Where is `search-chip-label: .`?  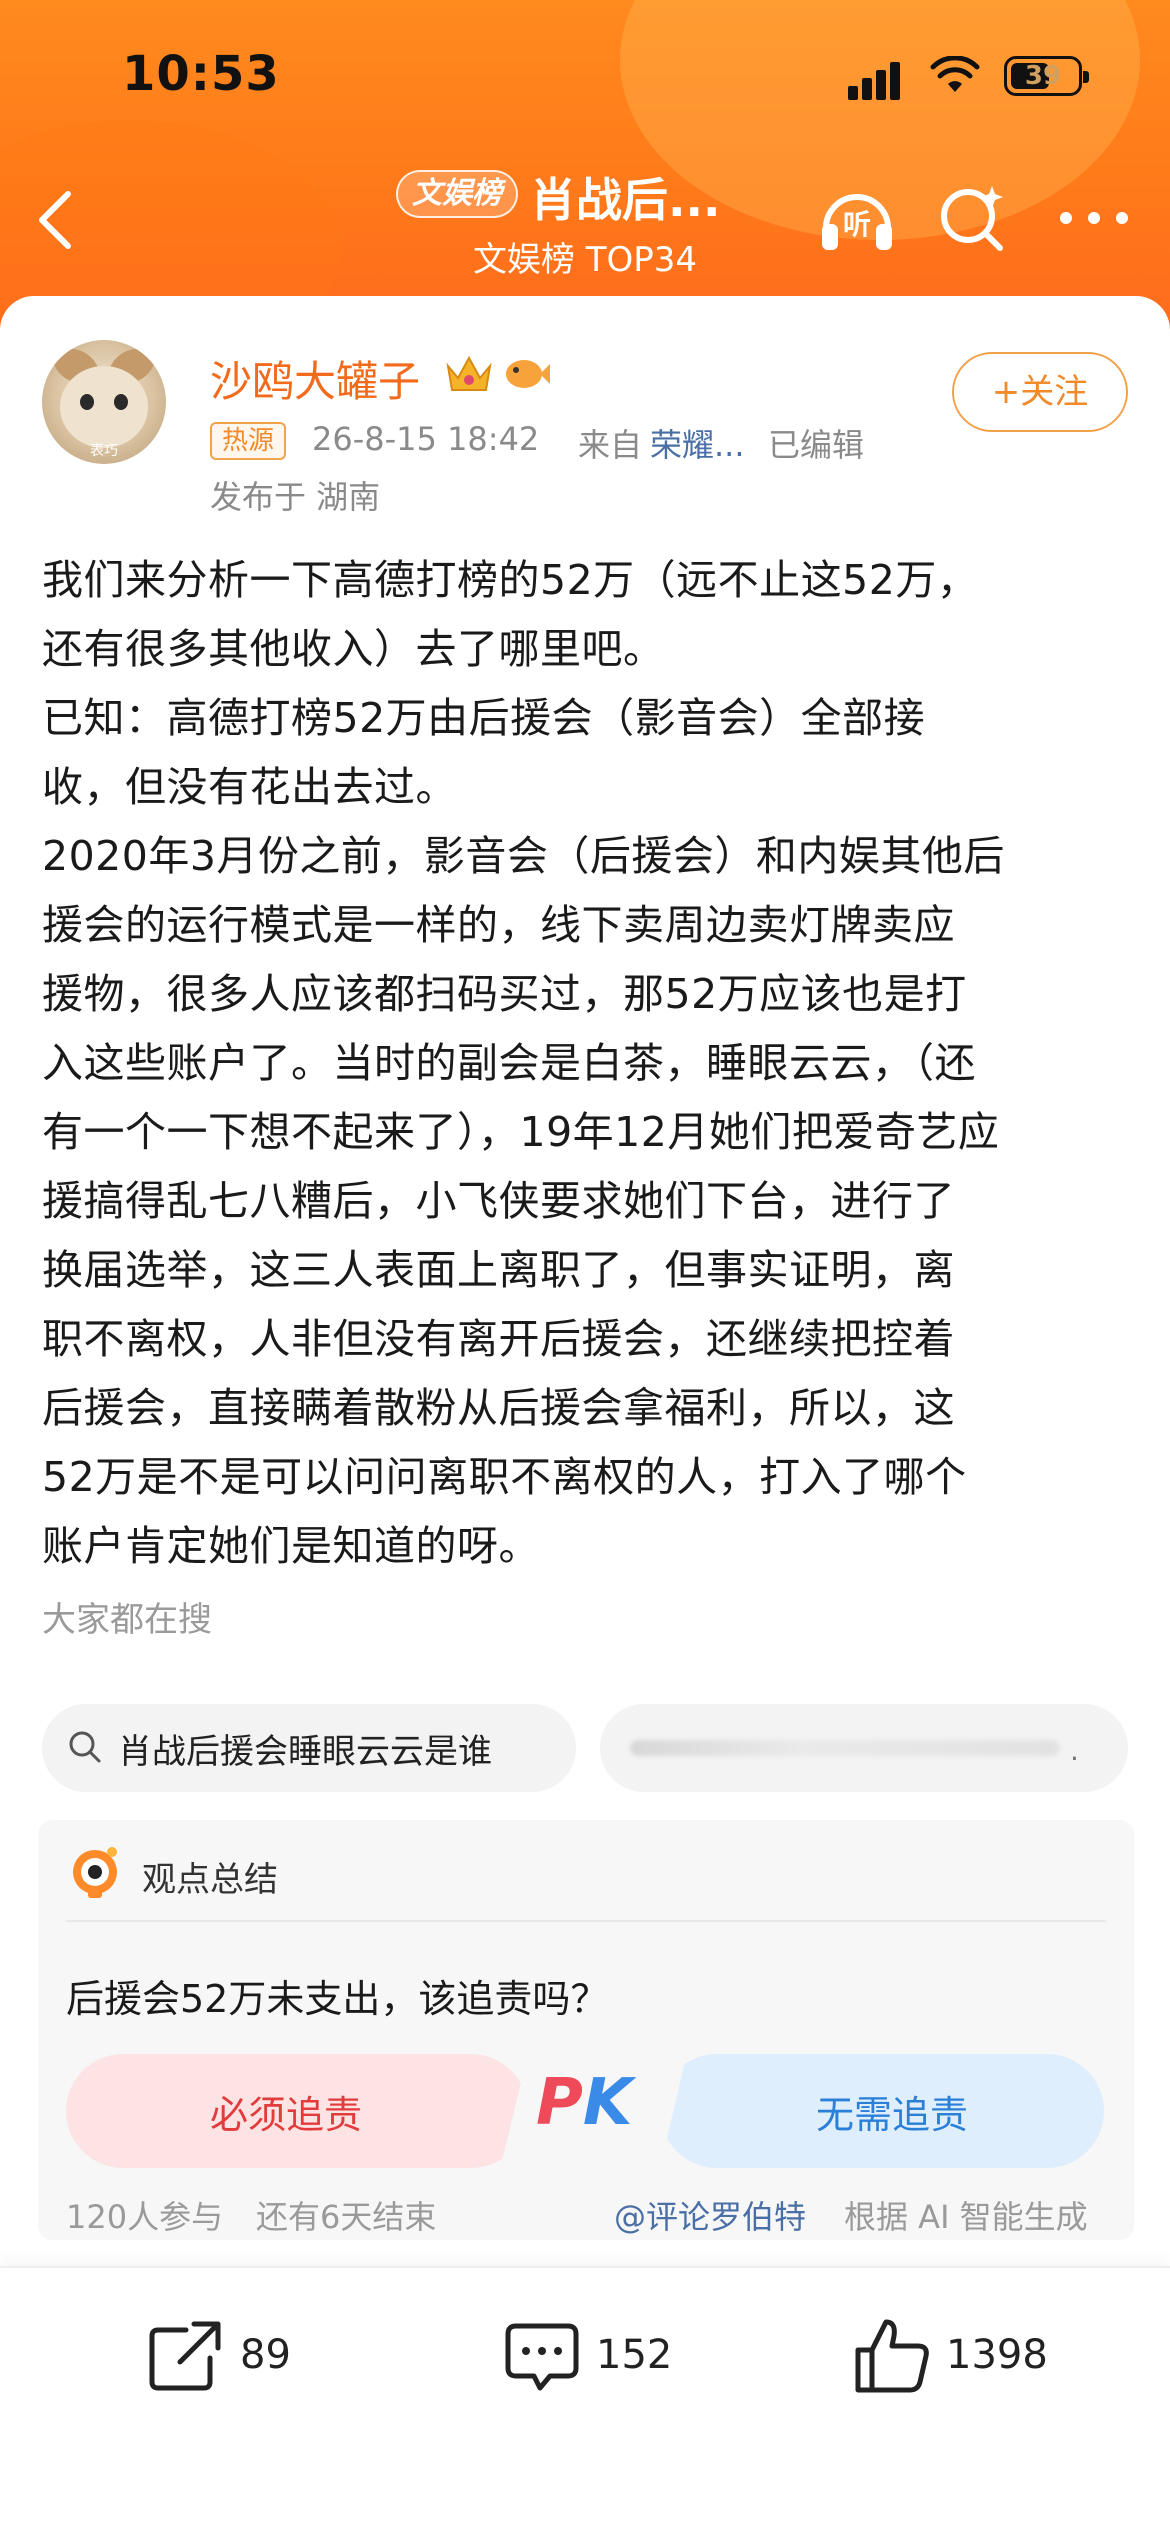 search-chip-label: . is located at coordinates (1074, 1750).